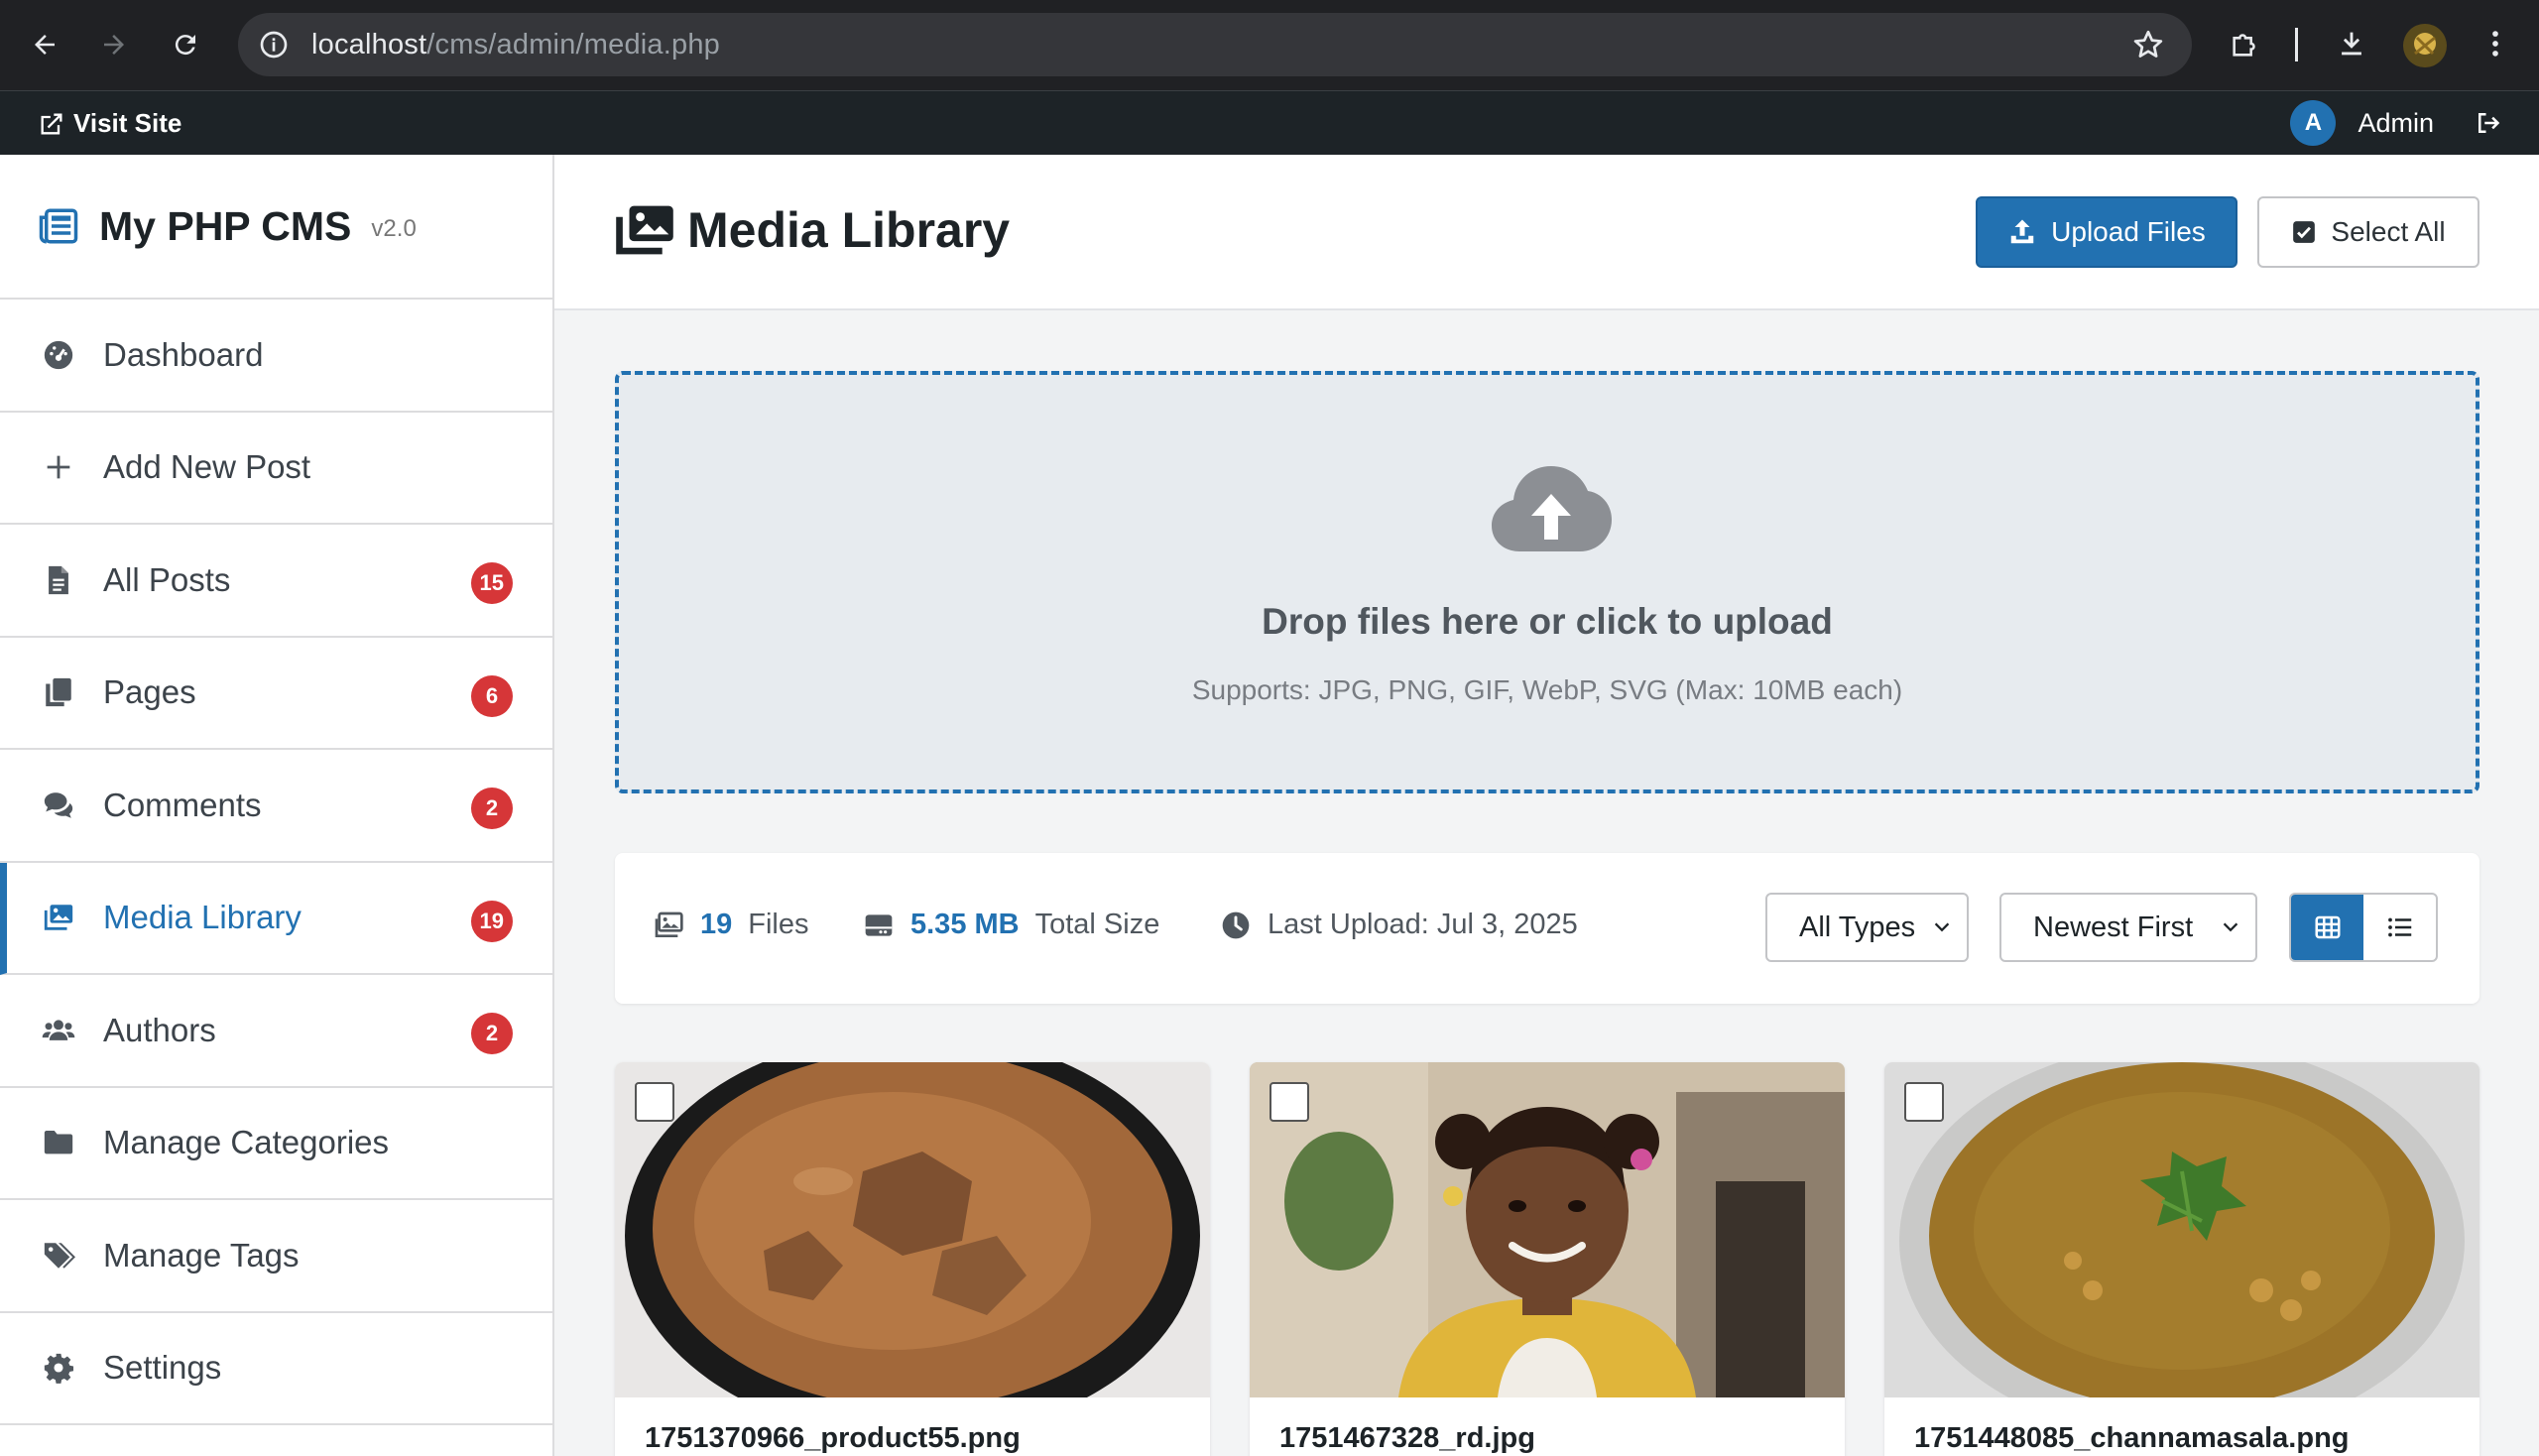 Image resolution: width=2539 pixels, height=1456 pixels. I want to click on plus-icon, so click(59, 467).